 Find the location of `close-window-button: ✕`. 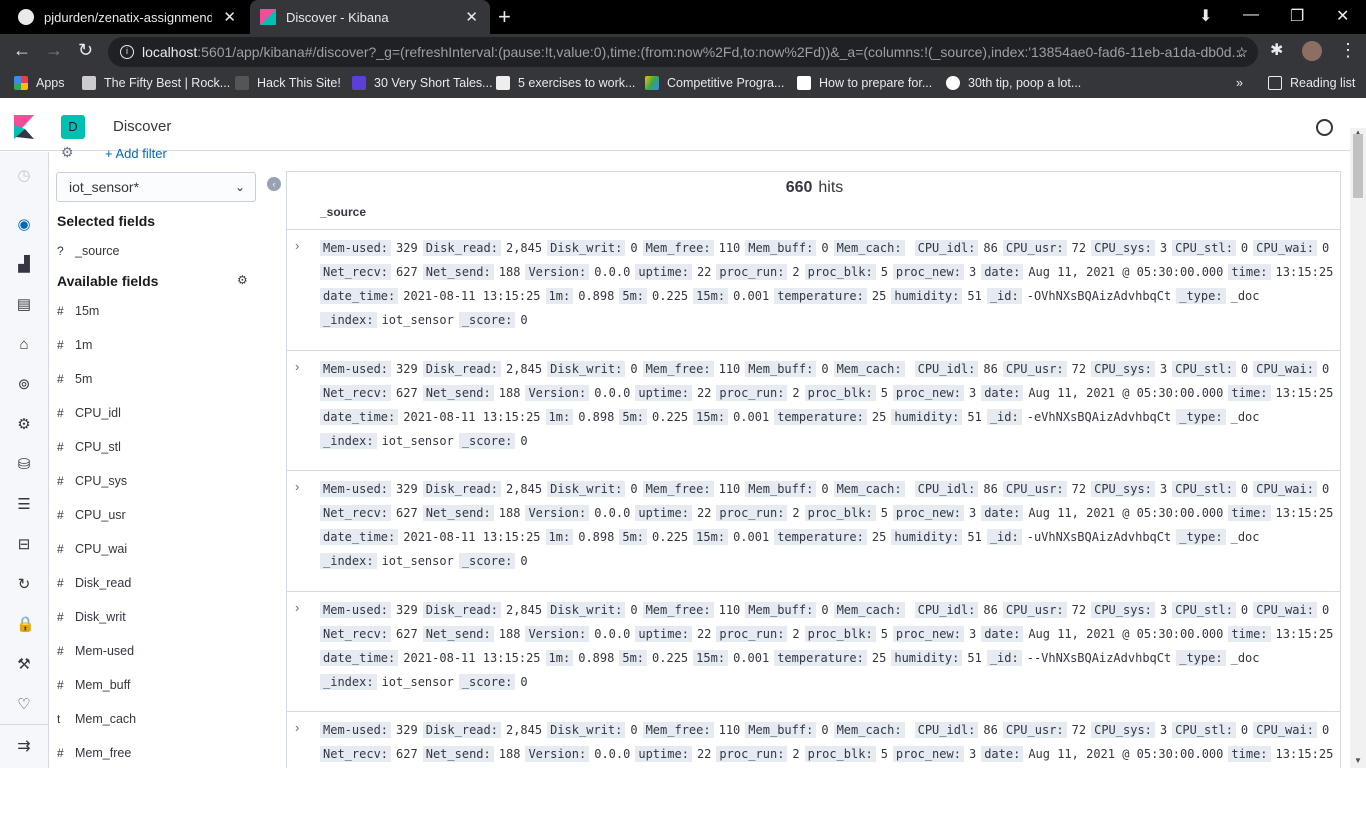

close-window-button: ✕ is located at coordinates (1342, 16).